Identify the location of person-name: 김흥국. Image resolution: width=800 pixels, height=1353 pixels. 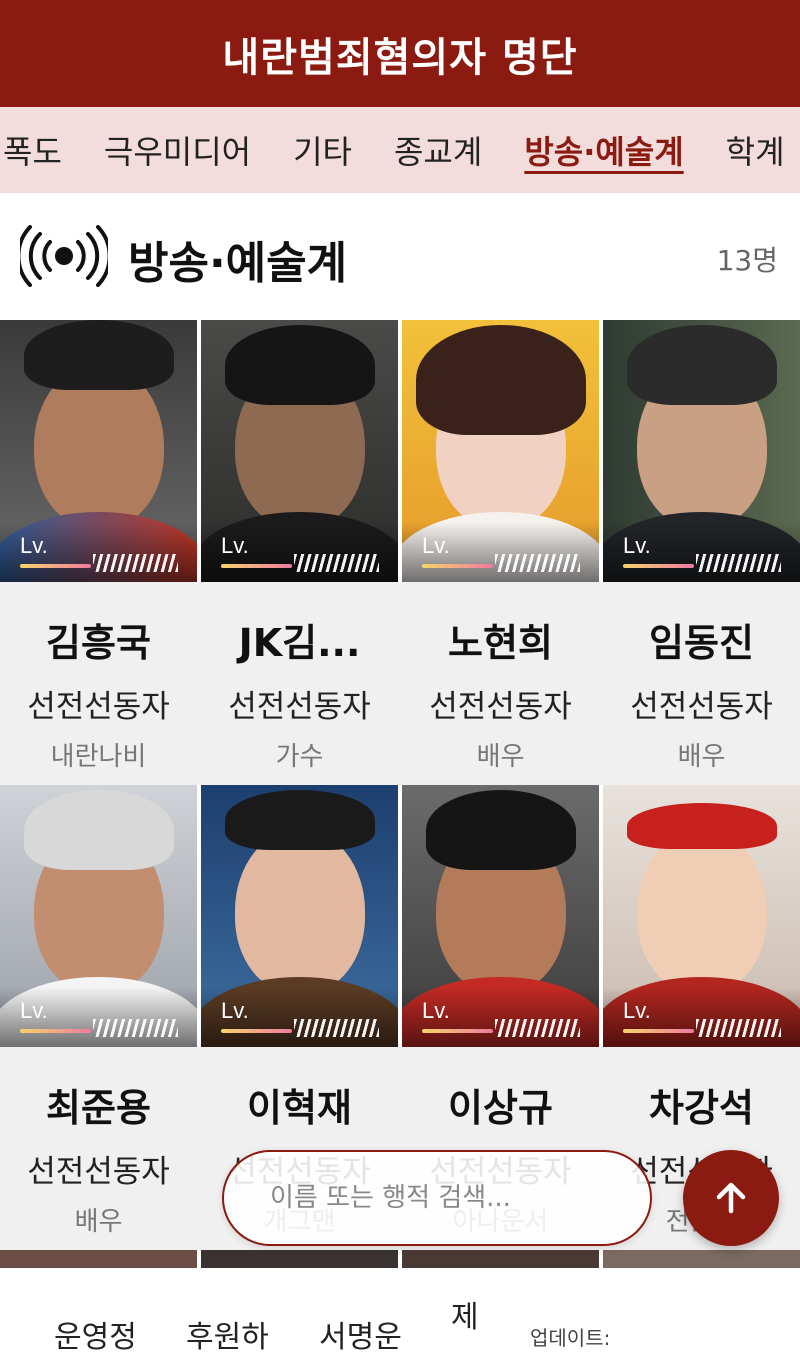
(98, 643).